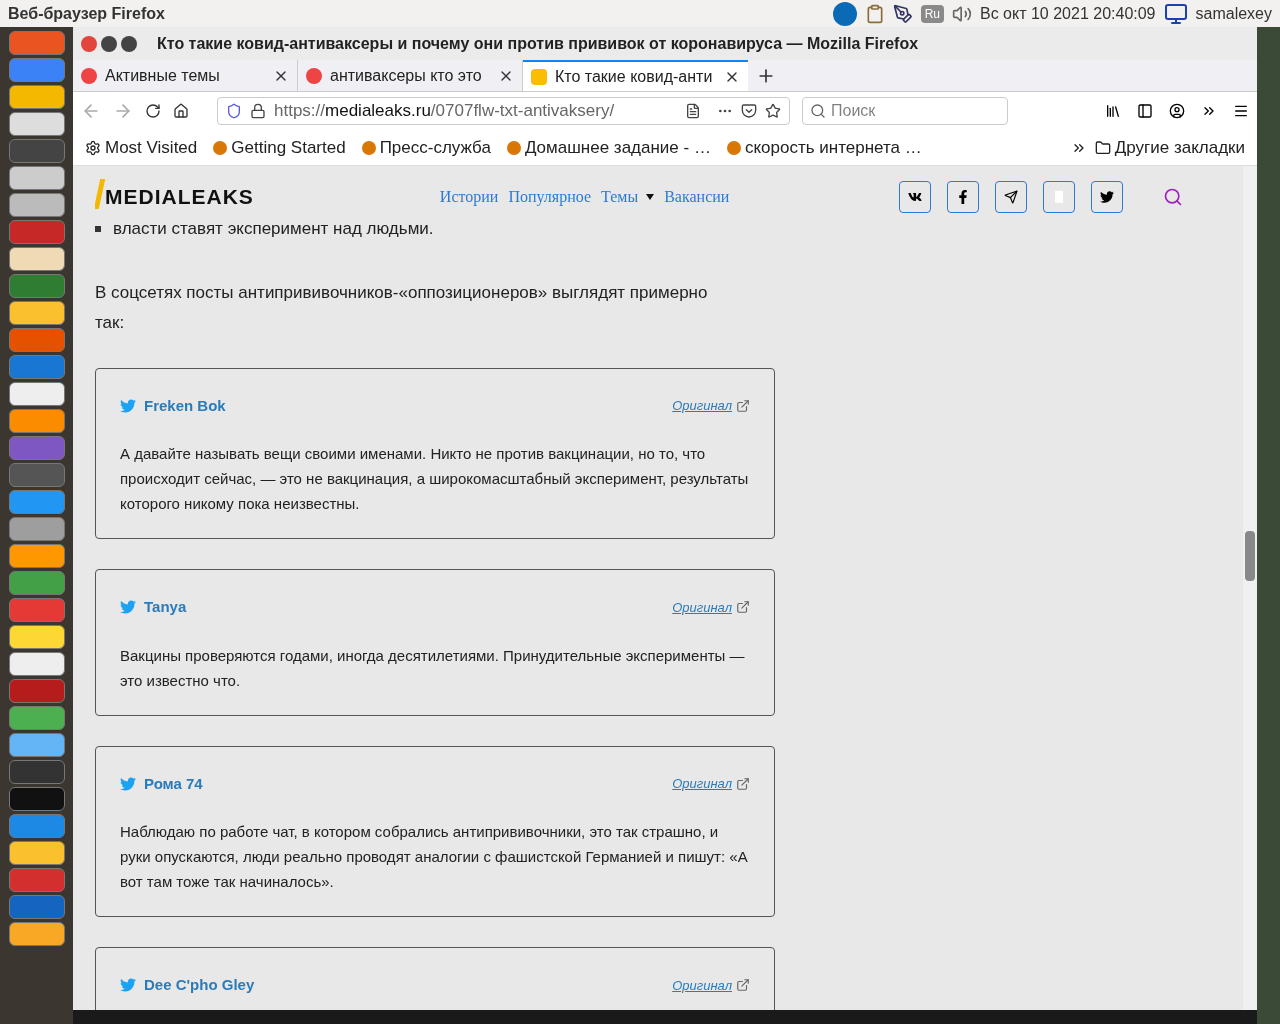 Image resolution: width=1280 pixels, height=1024 pixels. Describe the element at coordinates (109, 43) in the screenshot. I see `minimize-icon` at that location.